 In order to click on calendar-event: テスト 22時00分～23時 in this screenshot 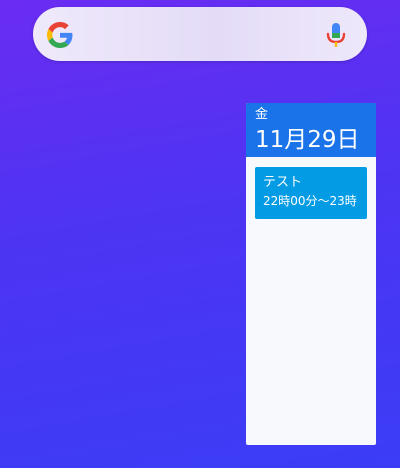, I will do `click(311, 193)`.